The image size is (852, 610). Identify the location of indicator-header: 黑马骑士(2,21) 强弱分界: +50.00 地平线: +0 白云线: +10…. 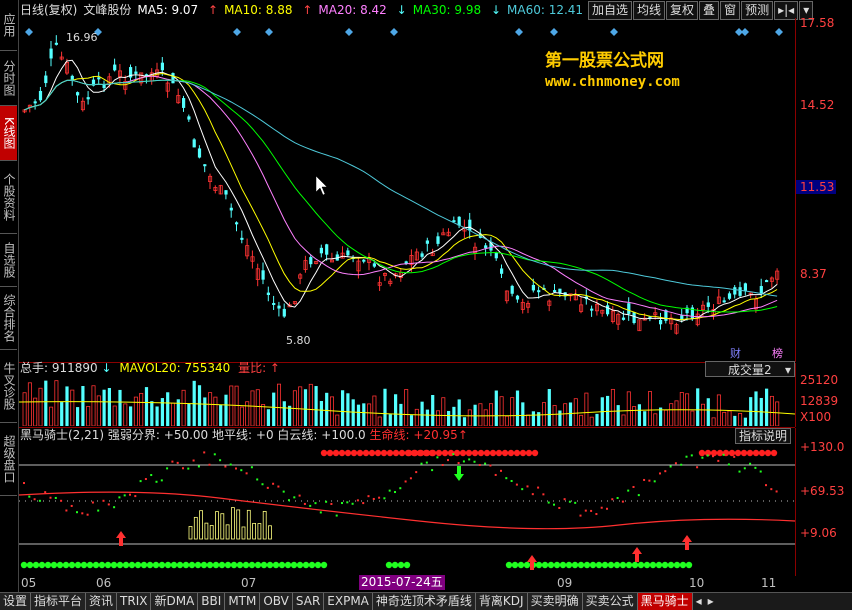
(244, 435).